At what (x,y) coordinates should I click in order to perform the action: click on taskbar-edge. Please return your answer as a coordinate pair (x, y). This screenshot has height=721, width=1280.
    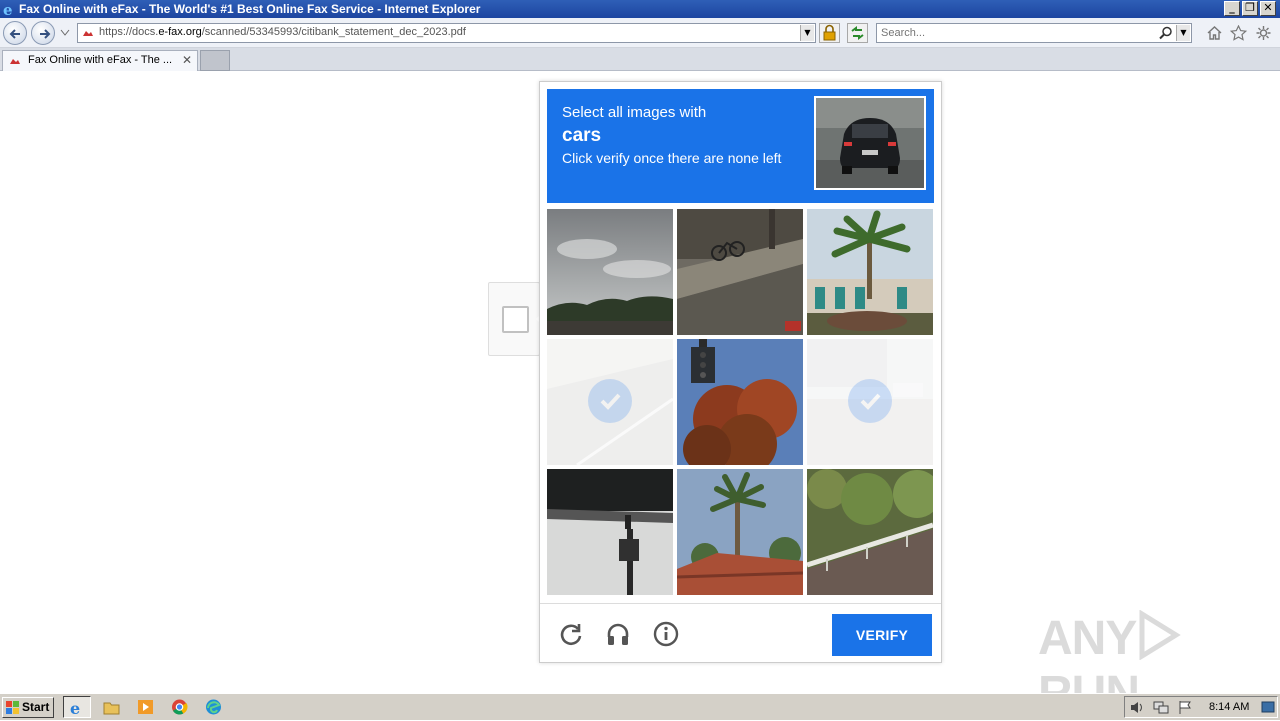
    Looking at the image, I should click on (214, 707).